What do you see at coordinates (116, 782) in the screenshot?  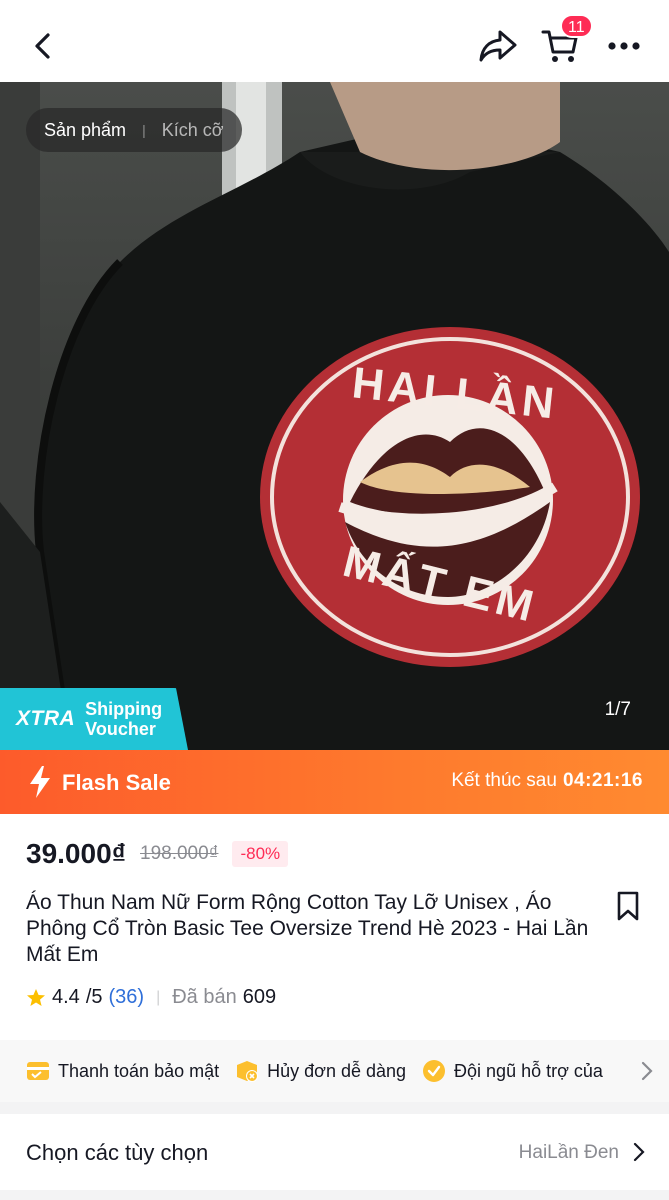 I see `flash-sale-label: Flash Sale` at bounding box center [116, 782].